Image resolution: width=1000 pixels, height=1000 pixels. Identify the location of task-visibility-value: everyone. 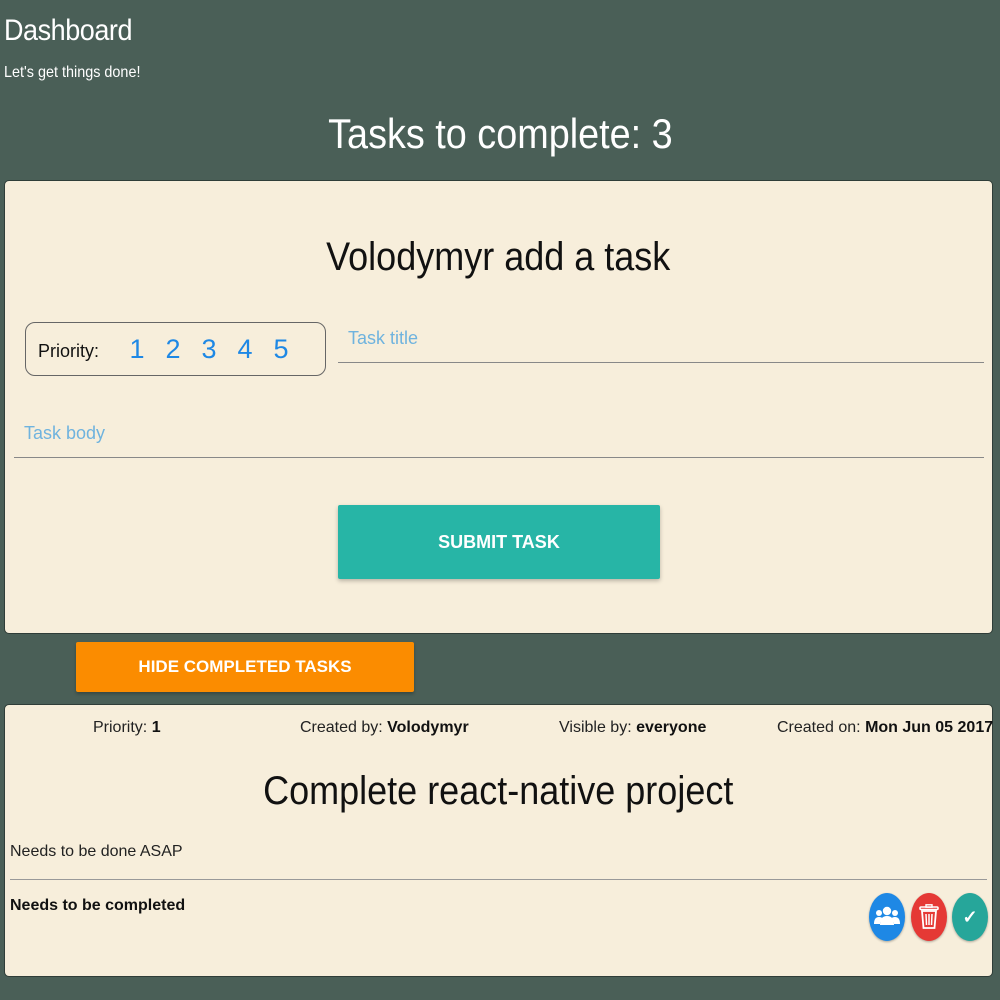
(671, 727).